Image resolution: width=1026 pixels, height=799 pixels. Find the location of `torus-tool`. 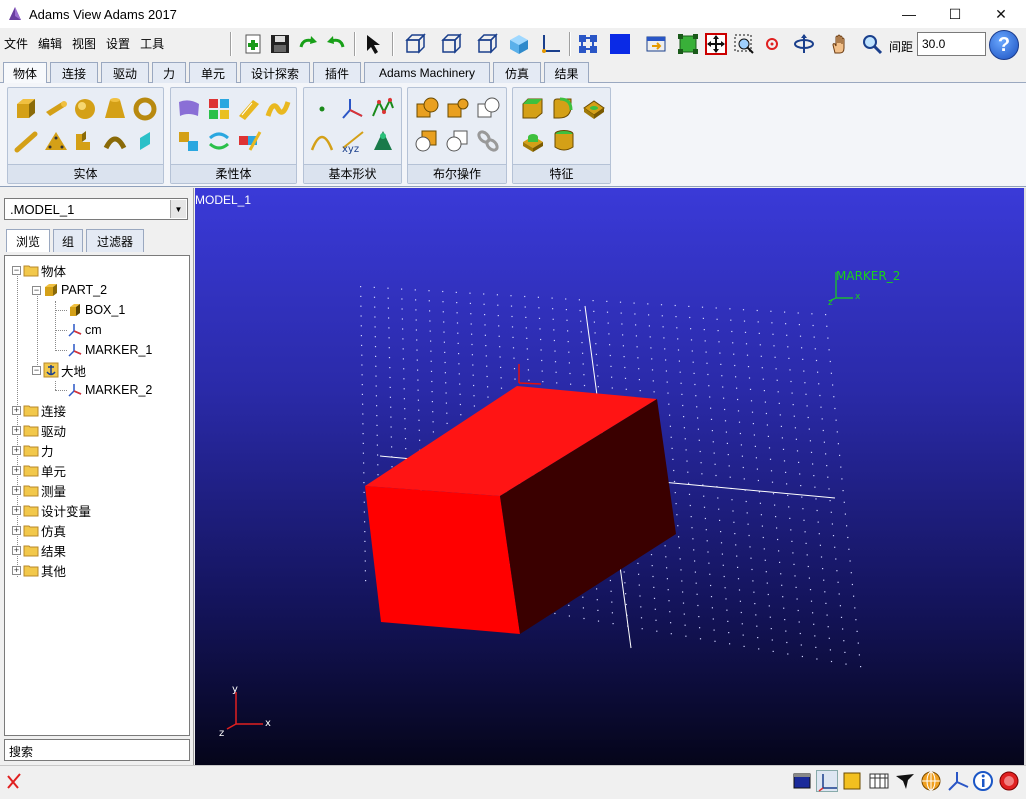

torus-tool is located at coordinates (145, 109).